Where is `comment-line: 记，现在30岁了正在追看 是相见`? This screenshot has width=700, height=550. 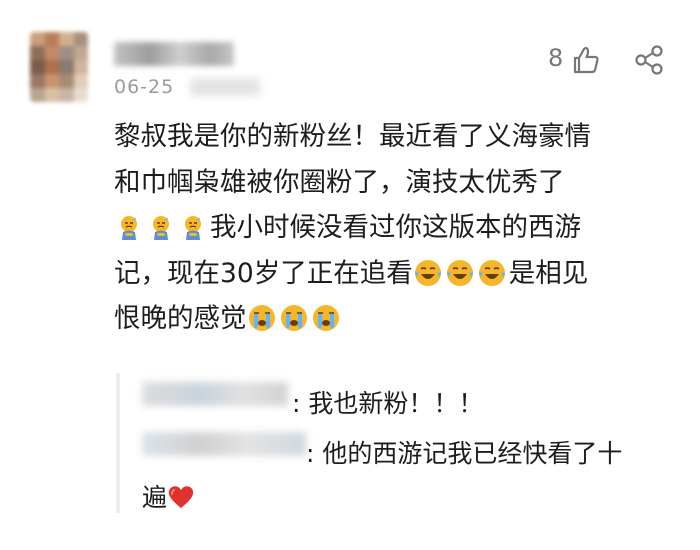 comment-line: 记，现在30岁了正在追看 是相见 is located at coordinates (394, 274).